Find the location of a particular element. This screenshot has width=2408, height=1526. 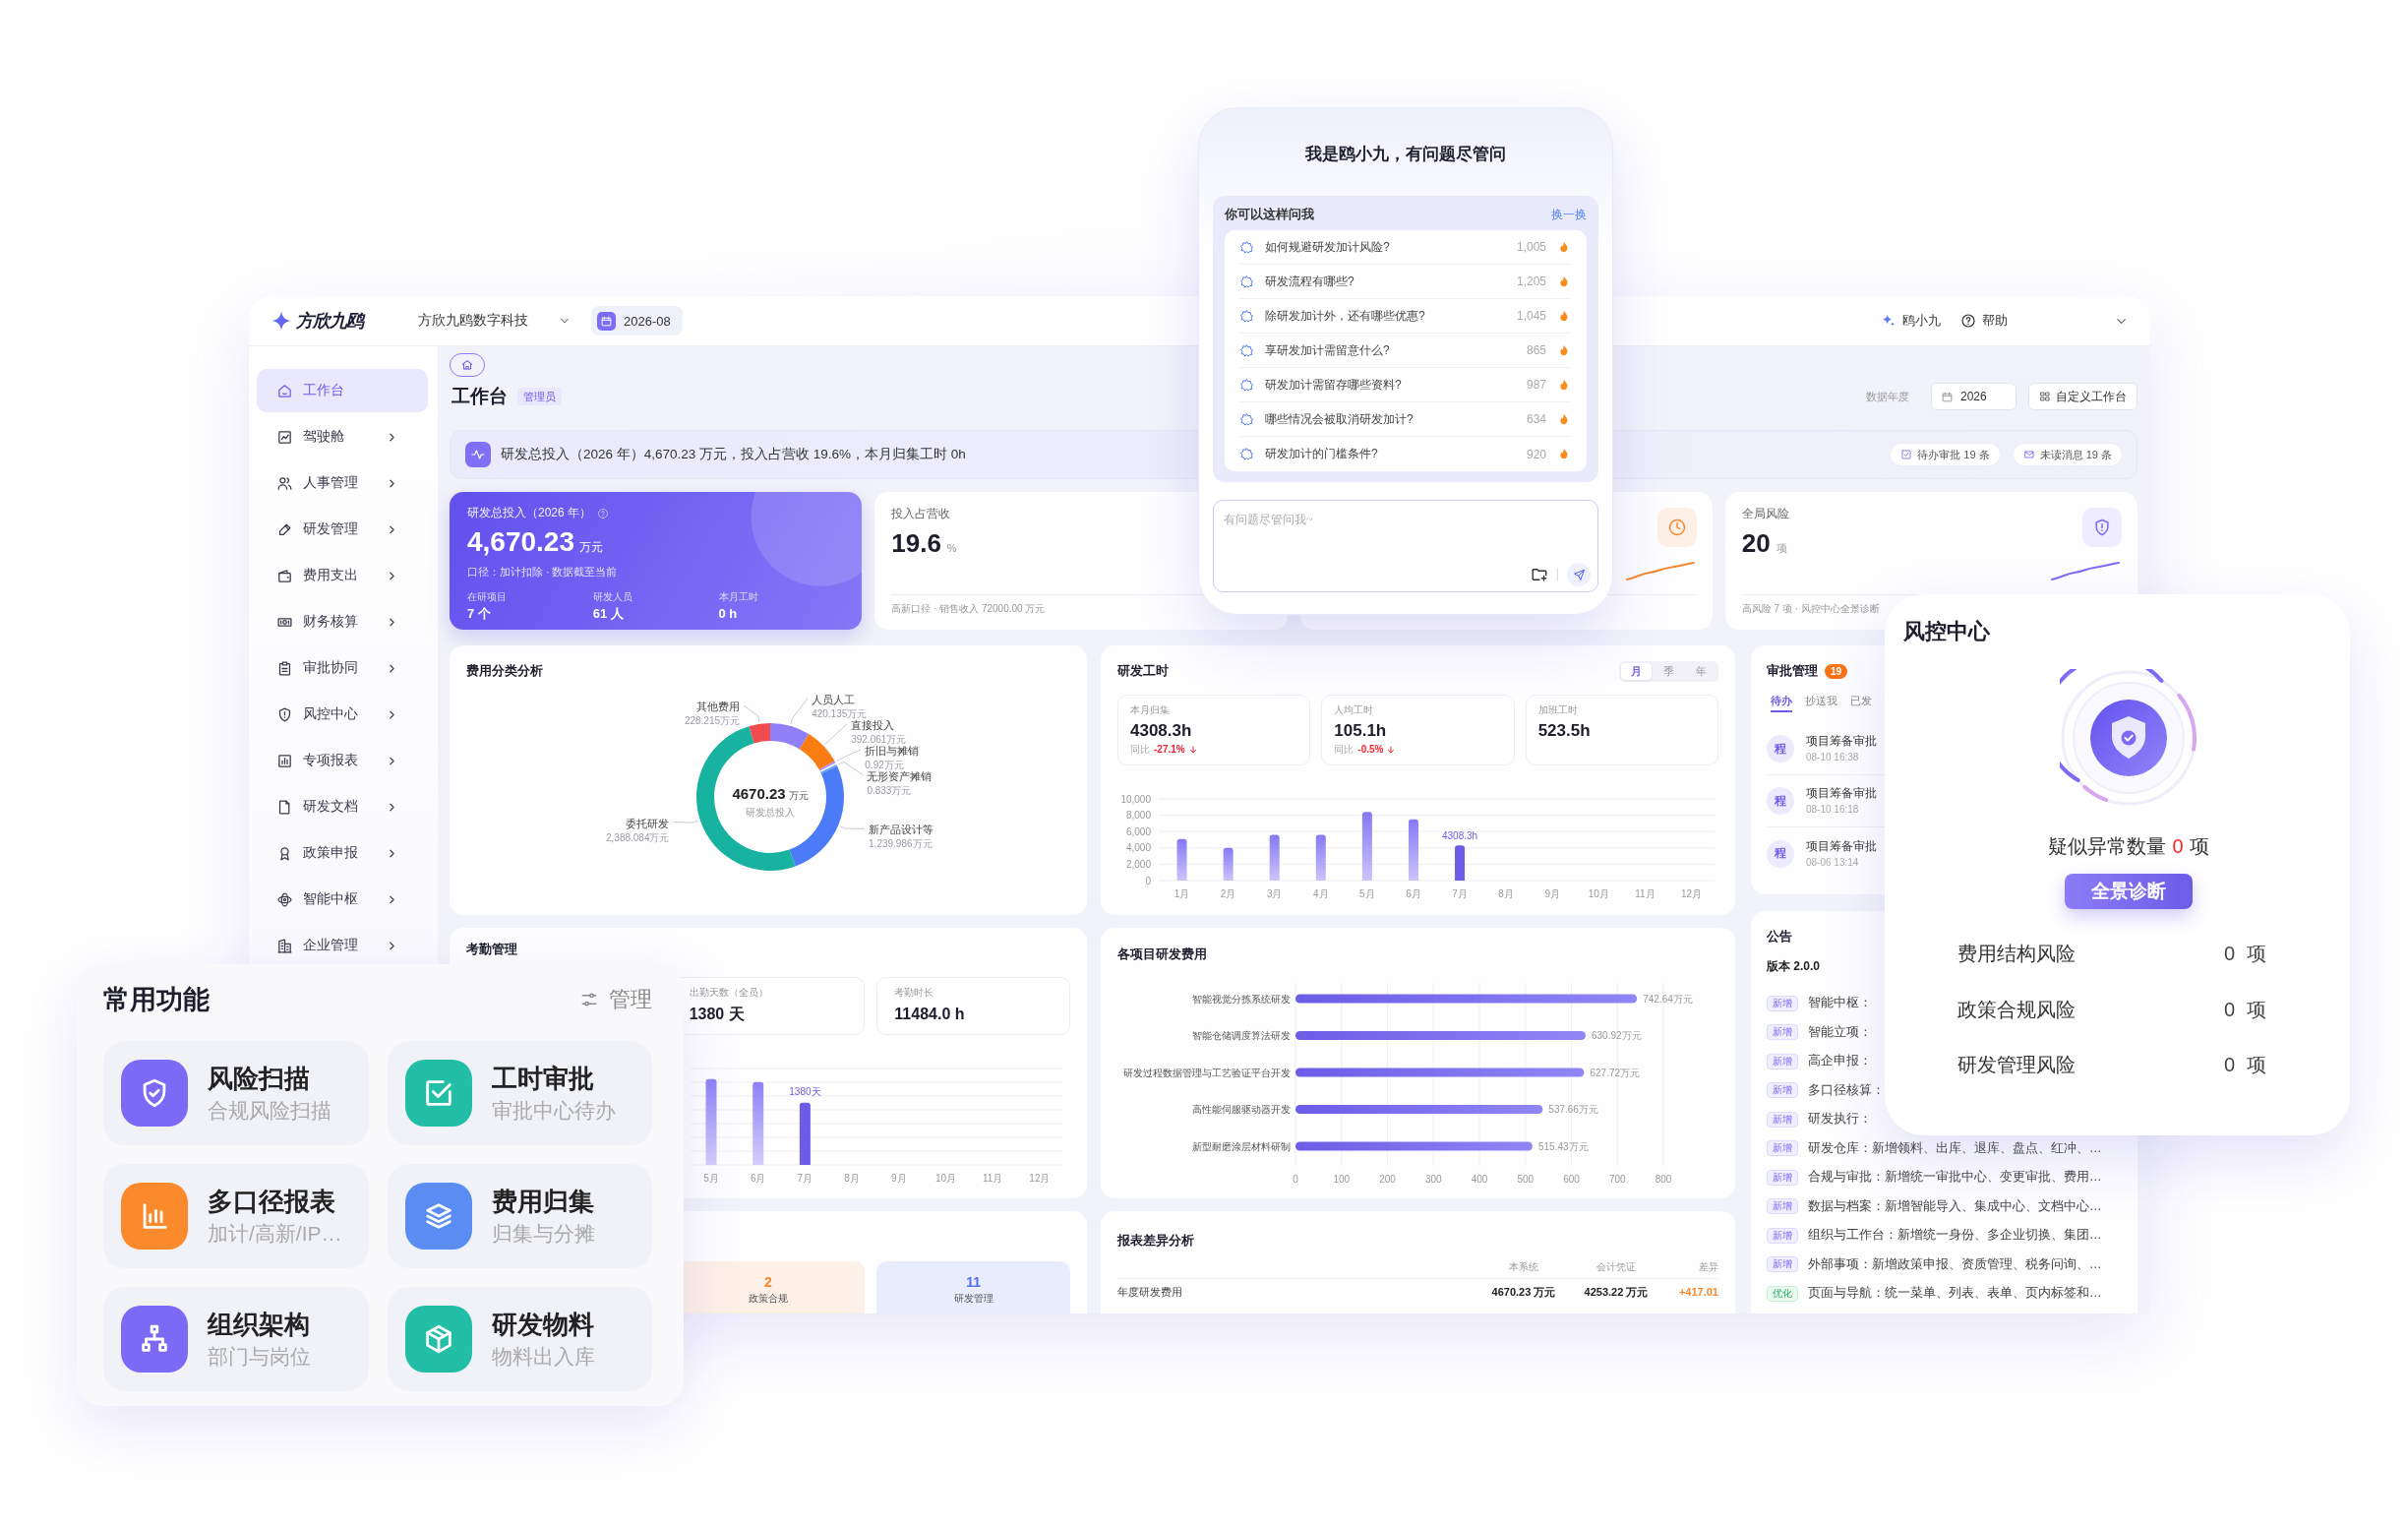

item-time: 08-06 13:14 is located at coordinates (1833, 863).